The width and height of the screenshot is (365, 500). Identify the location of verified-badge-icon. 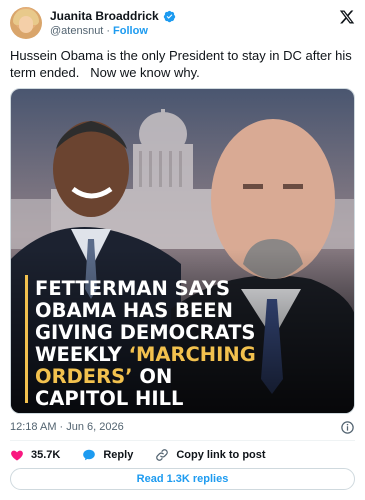
(169, 16).